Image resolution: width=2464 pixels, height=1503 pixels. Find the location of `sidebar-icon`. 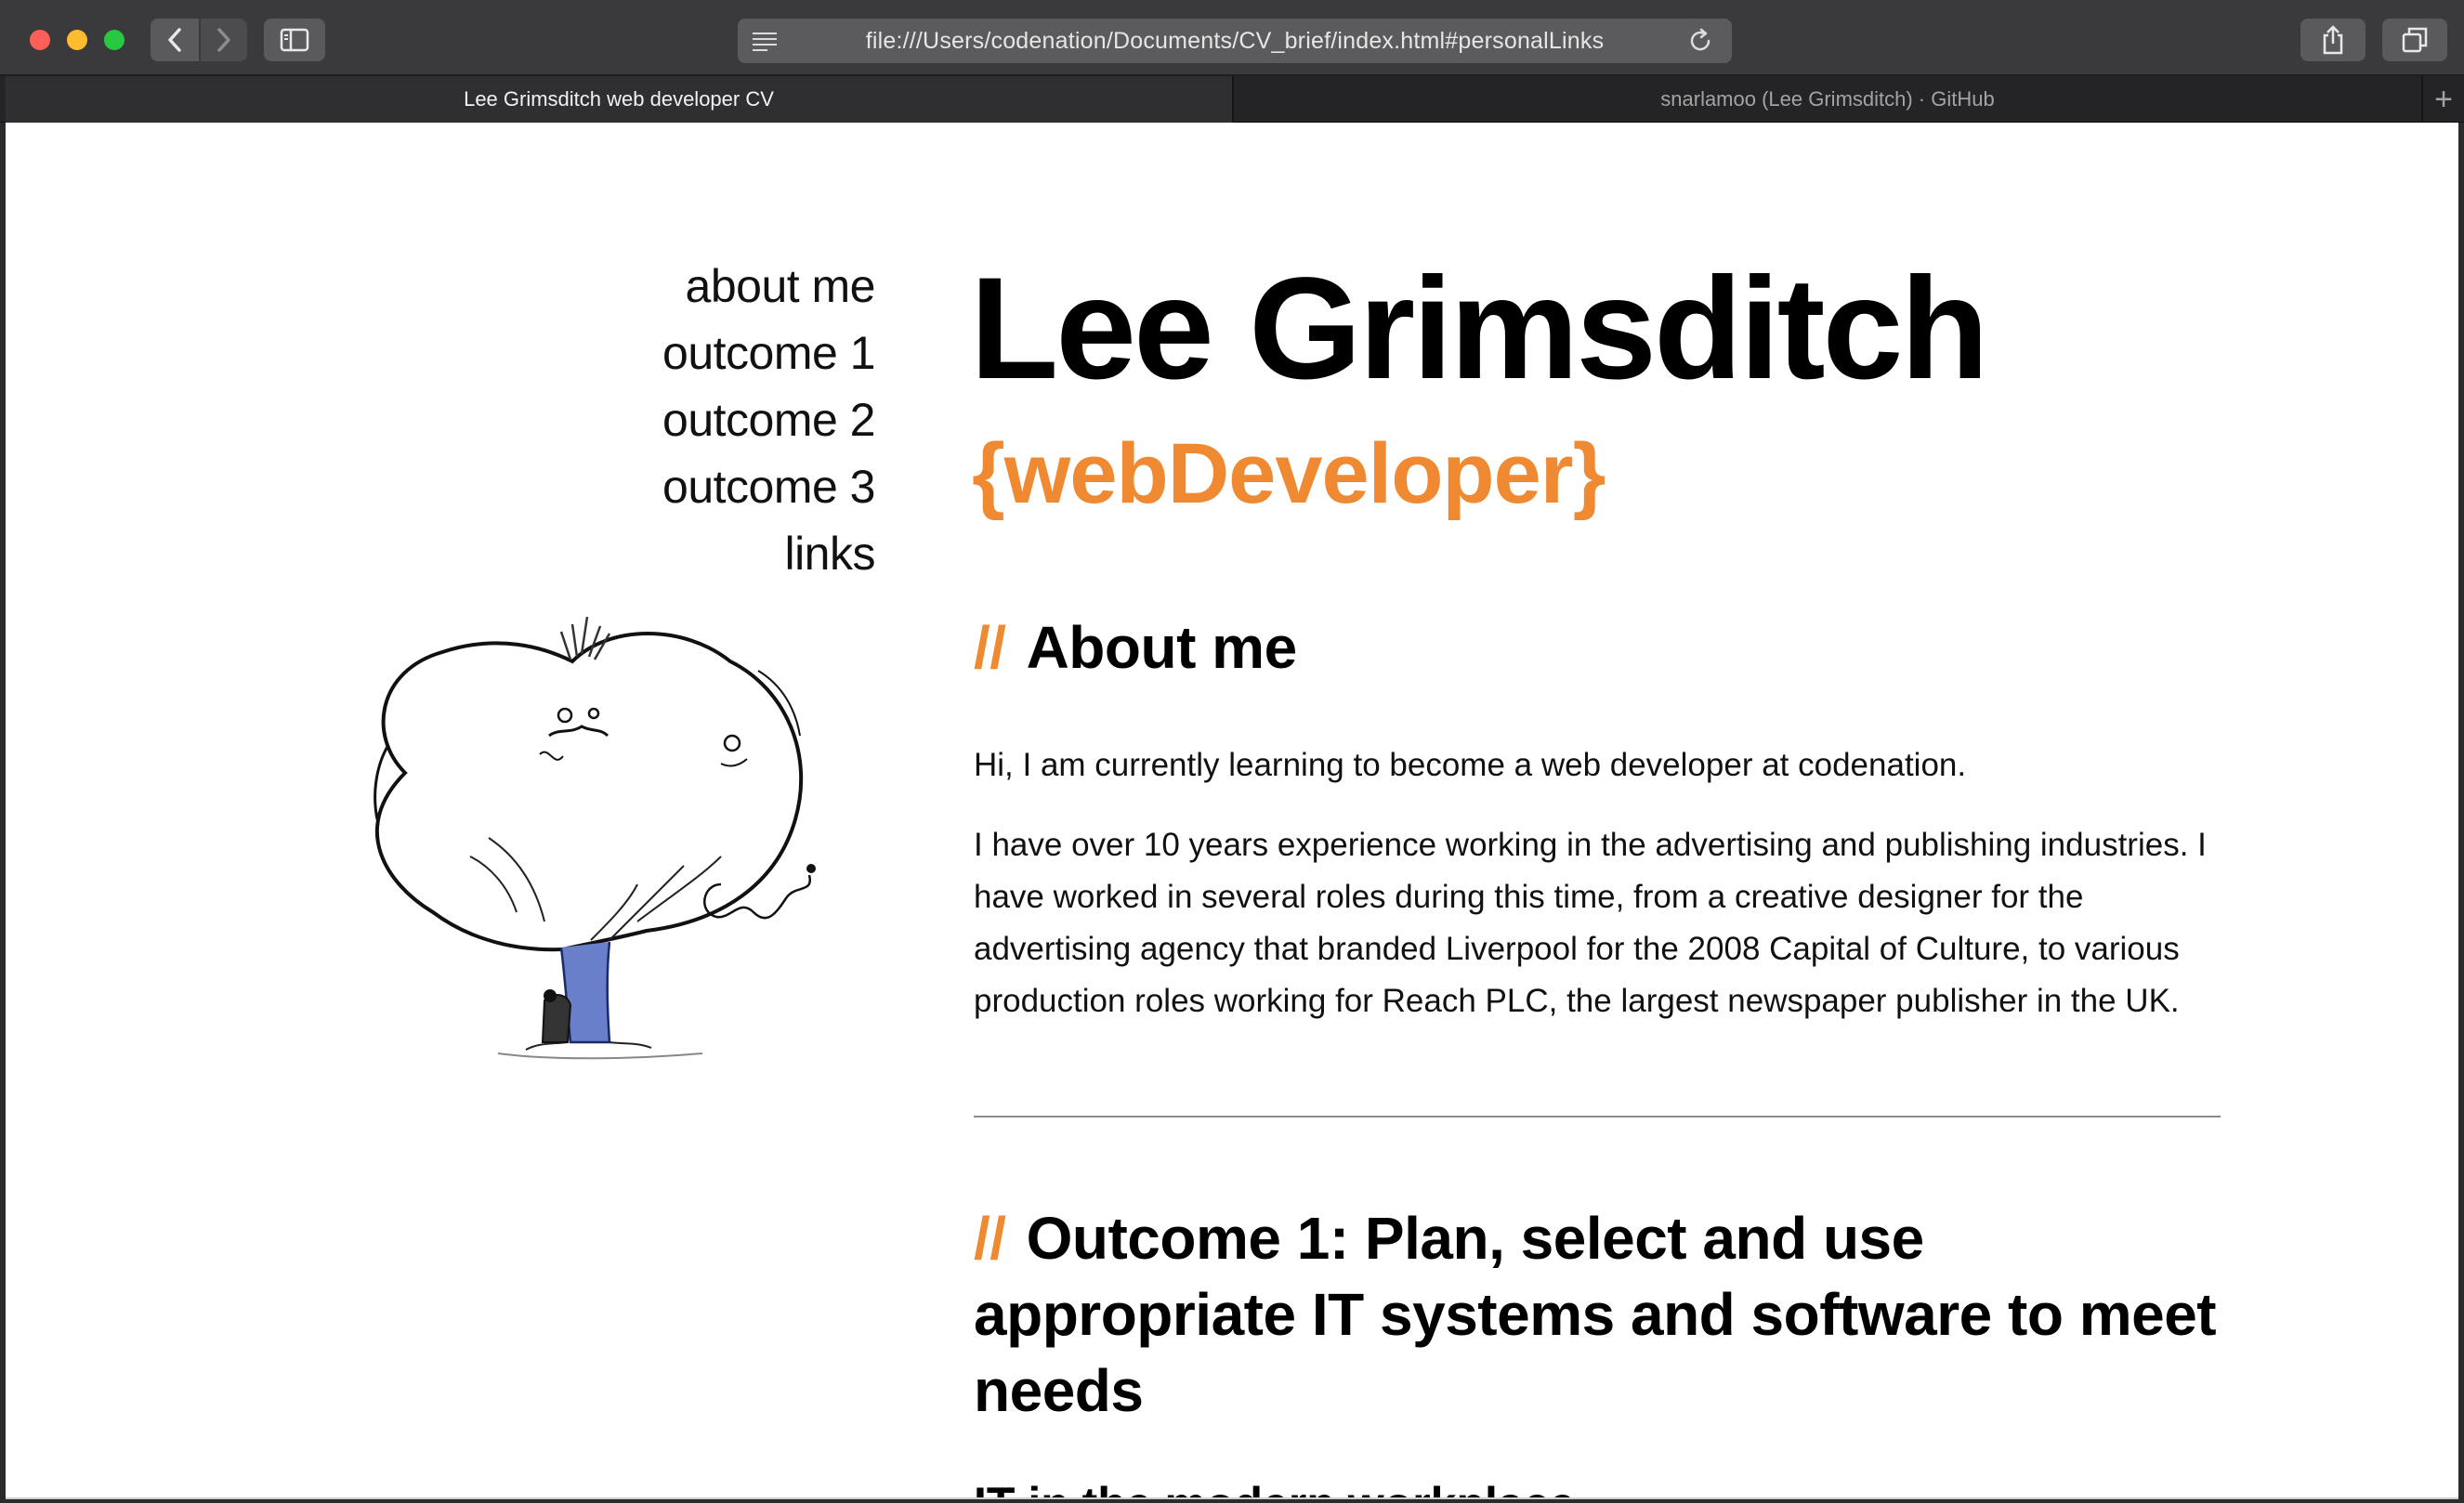

sidebar-icon is located at coordinates (294, 40).